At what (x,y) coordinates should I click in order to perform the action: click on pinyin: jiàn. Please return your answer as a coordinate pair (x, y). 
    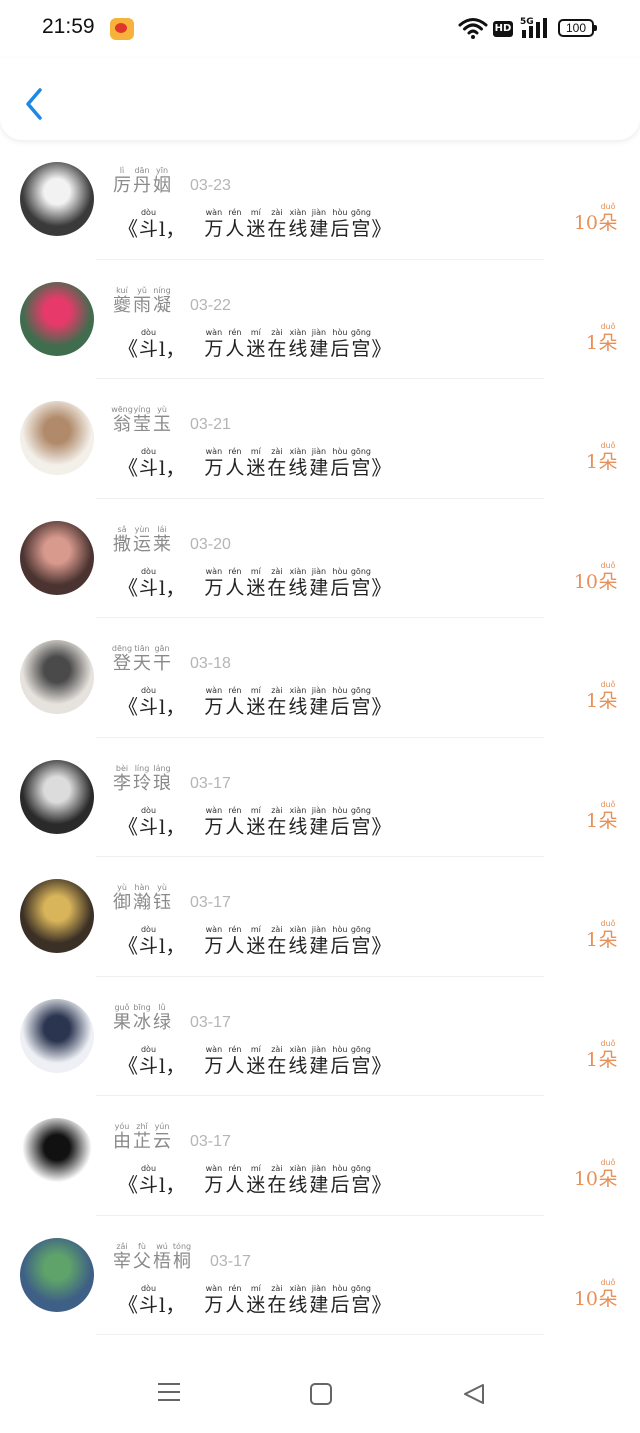
    Looking at the image, I should click on (319, 212).